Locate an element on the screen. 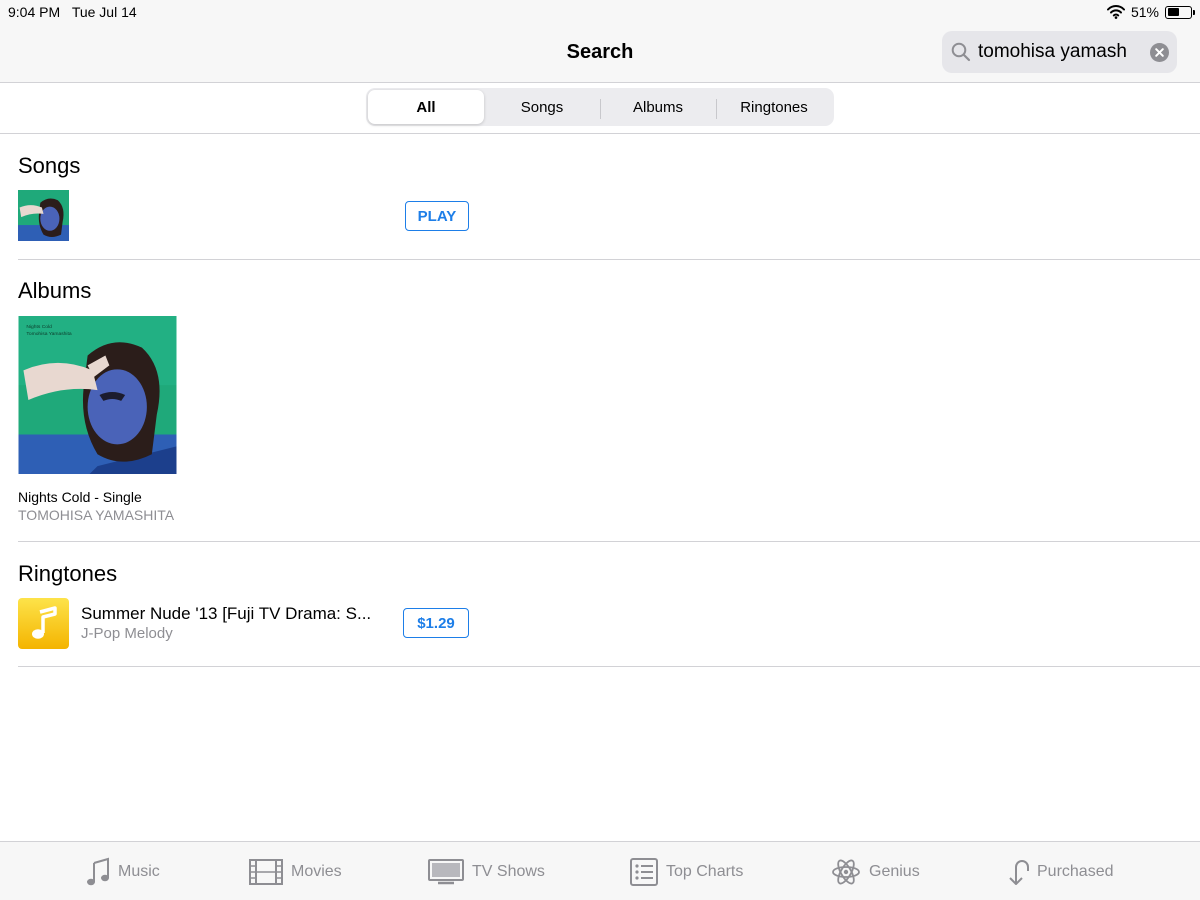 This screenshot has height=900, width=1200. tab-genius: Genius is located at coordinates (875, 872).